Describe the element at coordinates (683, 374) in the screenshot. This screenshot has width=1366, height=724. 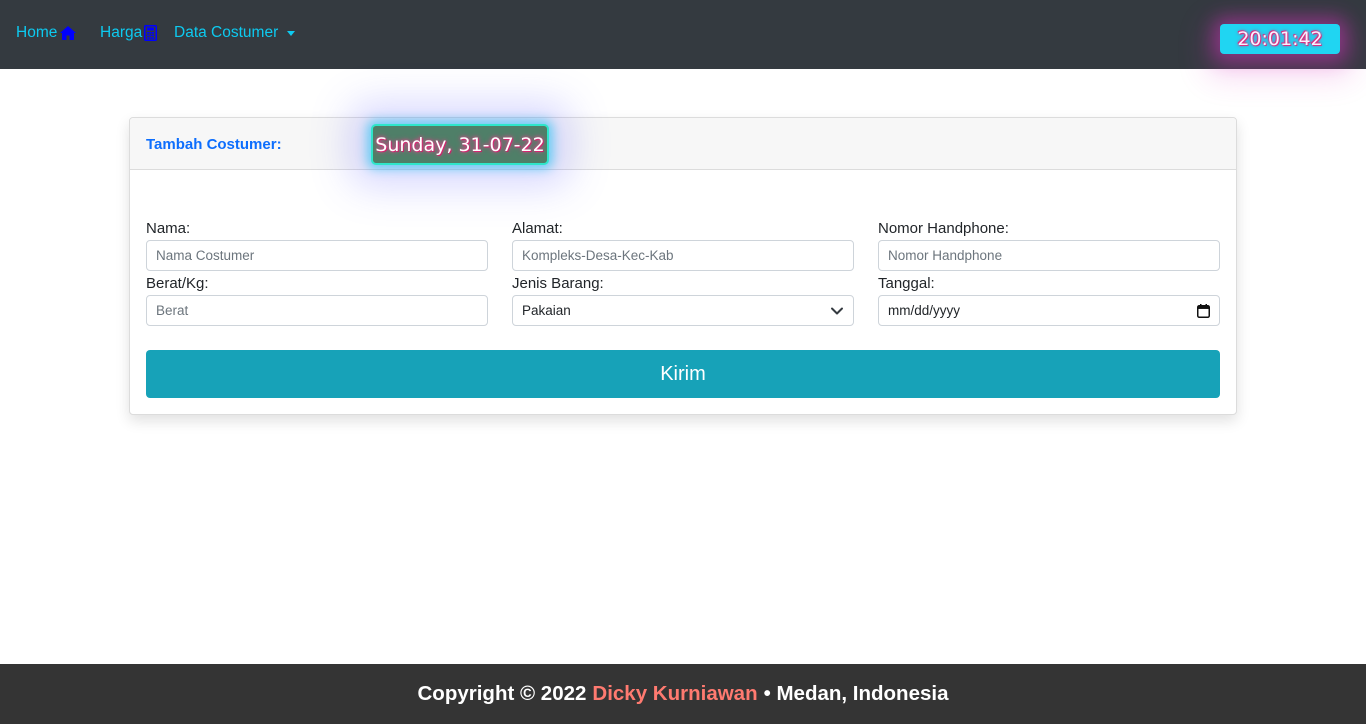
I see `kirim-button: Kirim` at that location.